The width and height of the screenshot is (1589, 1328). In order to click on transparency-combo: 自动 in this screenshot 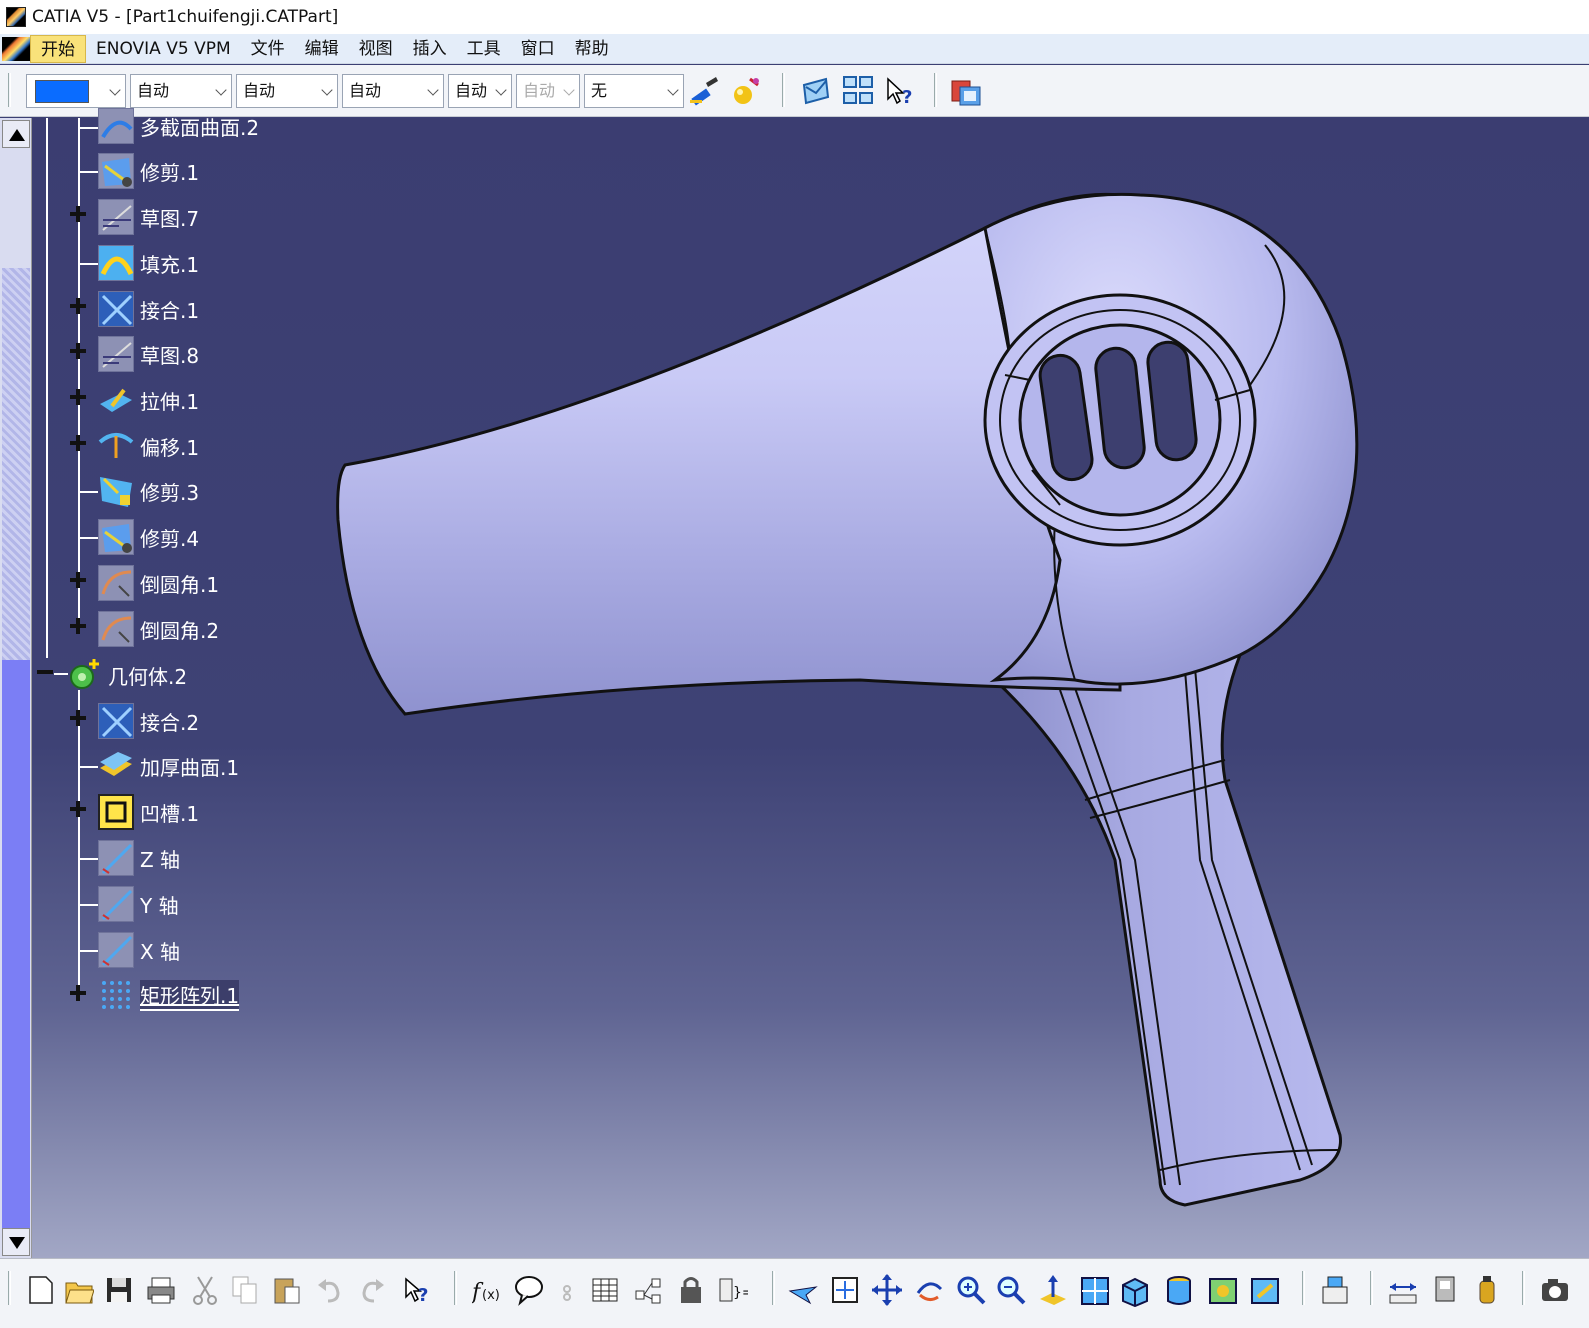, I will do `click(181, 91)`.